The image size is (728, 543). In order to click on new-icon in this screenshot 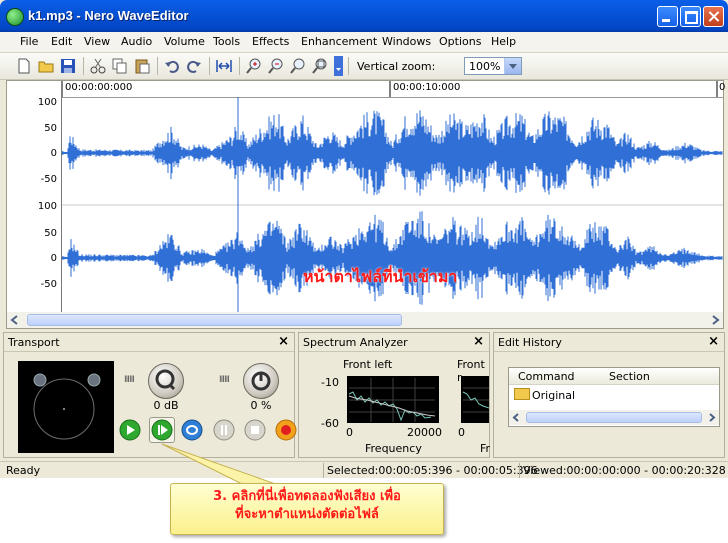, I will do `click(24, 66)`.